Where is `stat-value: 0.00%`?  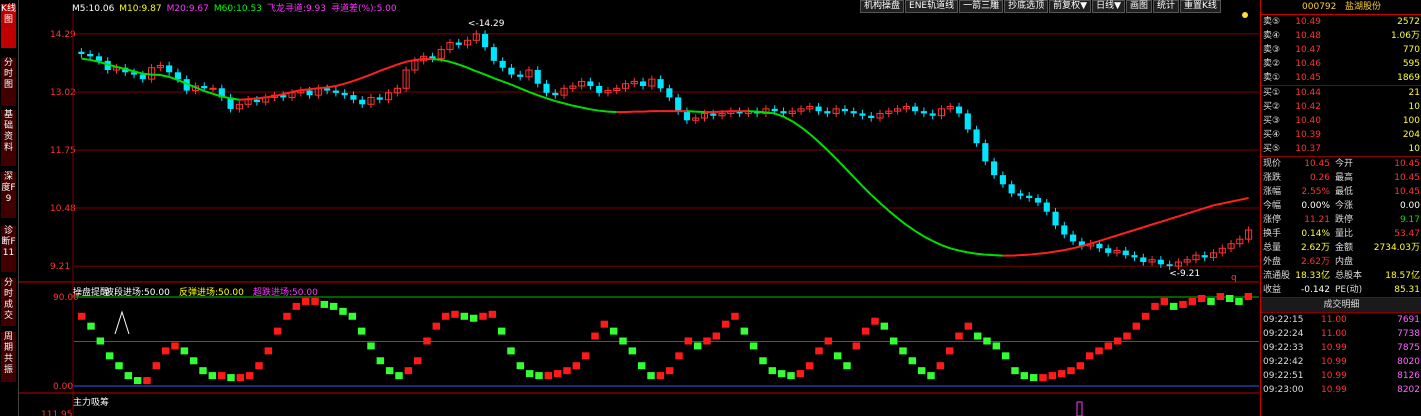
stat-value: 0.00% is located at coordinates (1315, 206).